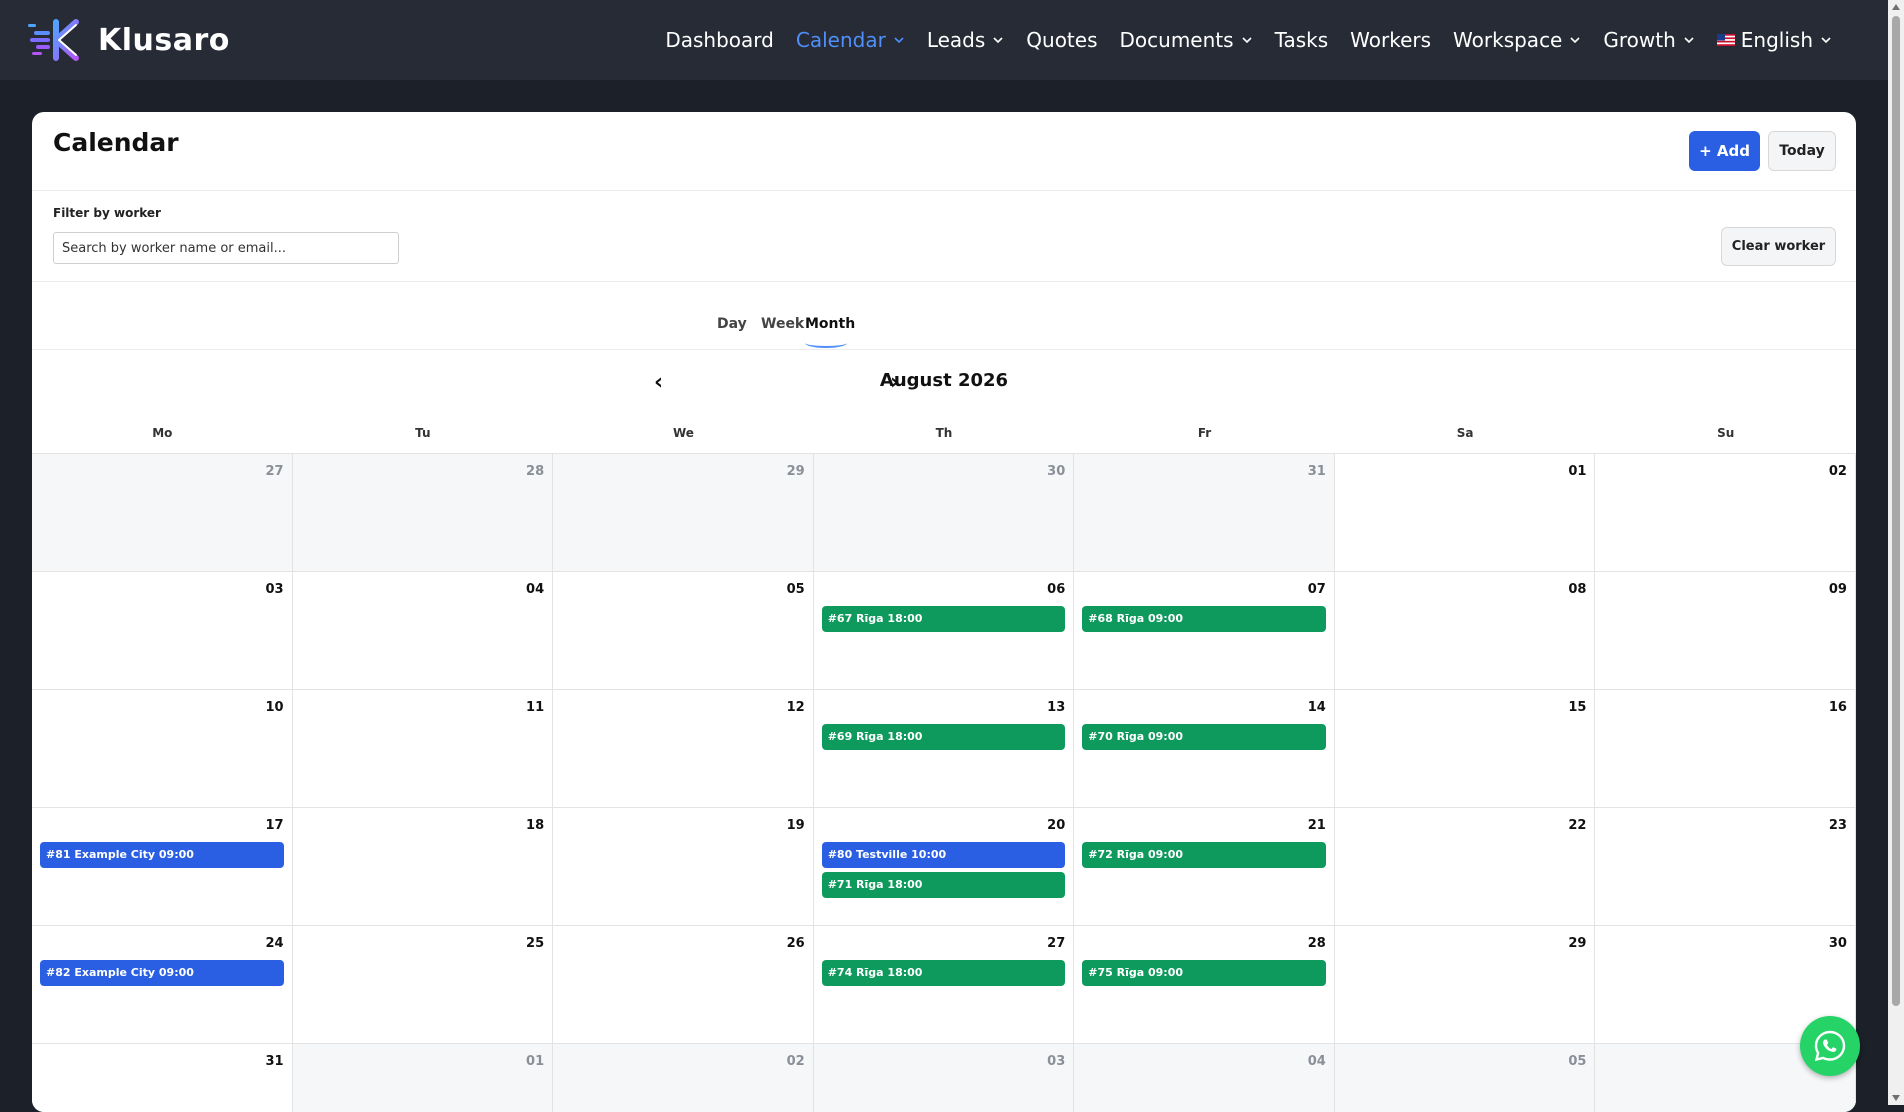  I want to click on calendar-event: #67 Rīga 18:00, so click(943, 619).